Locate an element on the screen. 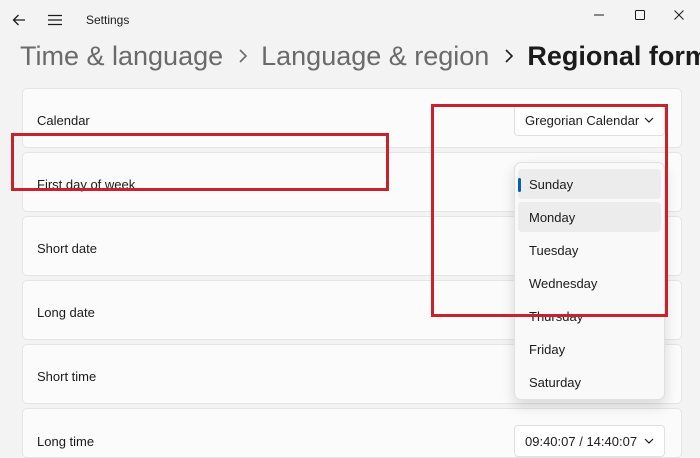 The width and height of the screenshot is (700, 458). page-title: Regional format is located at coordinates (613, 55).